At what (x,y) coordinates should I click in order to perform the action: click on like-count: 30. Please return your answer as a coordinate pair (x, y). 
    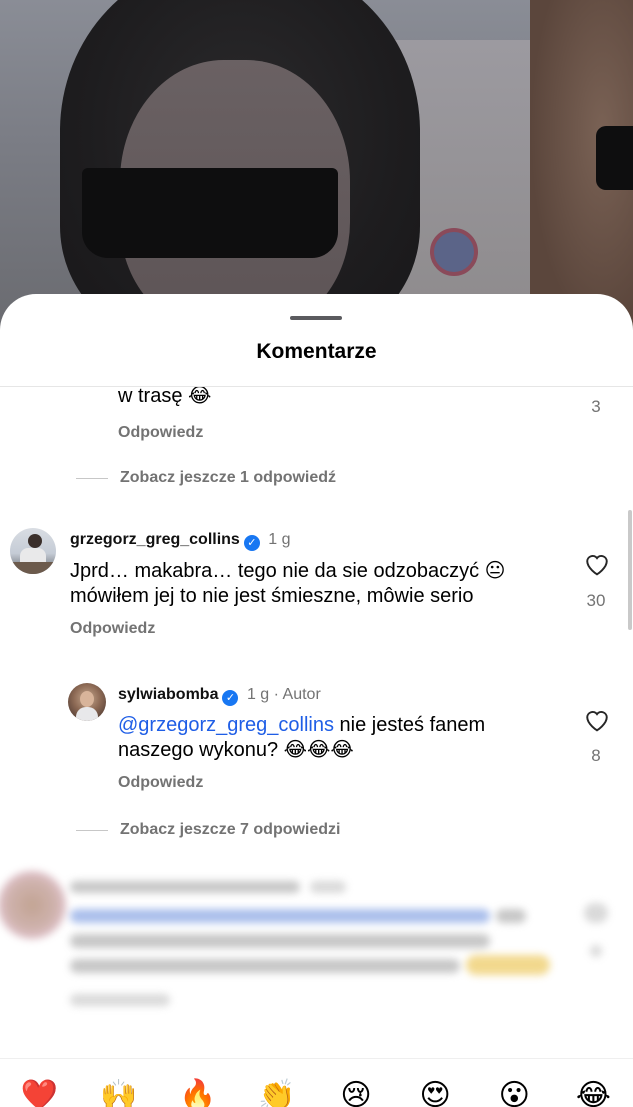
    Looking at the image, I should click on (596, 600).